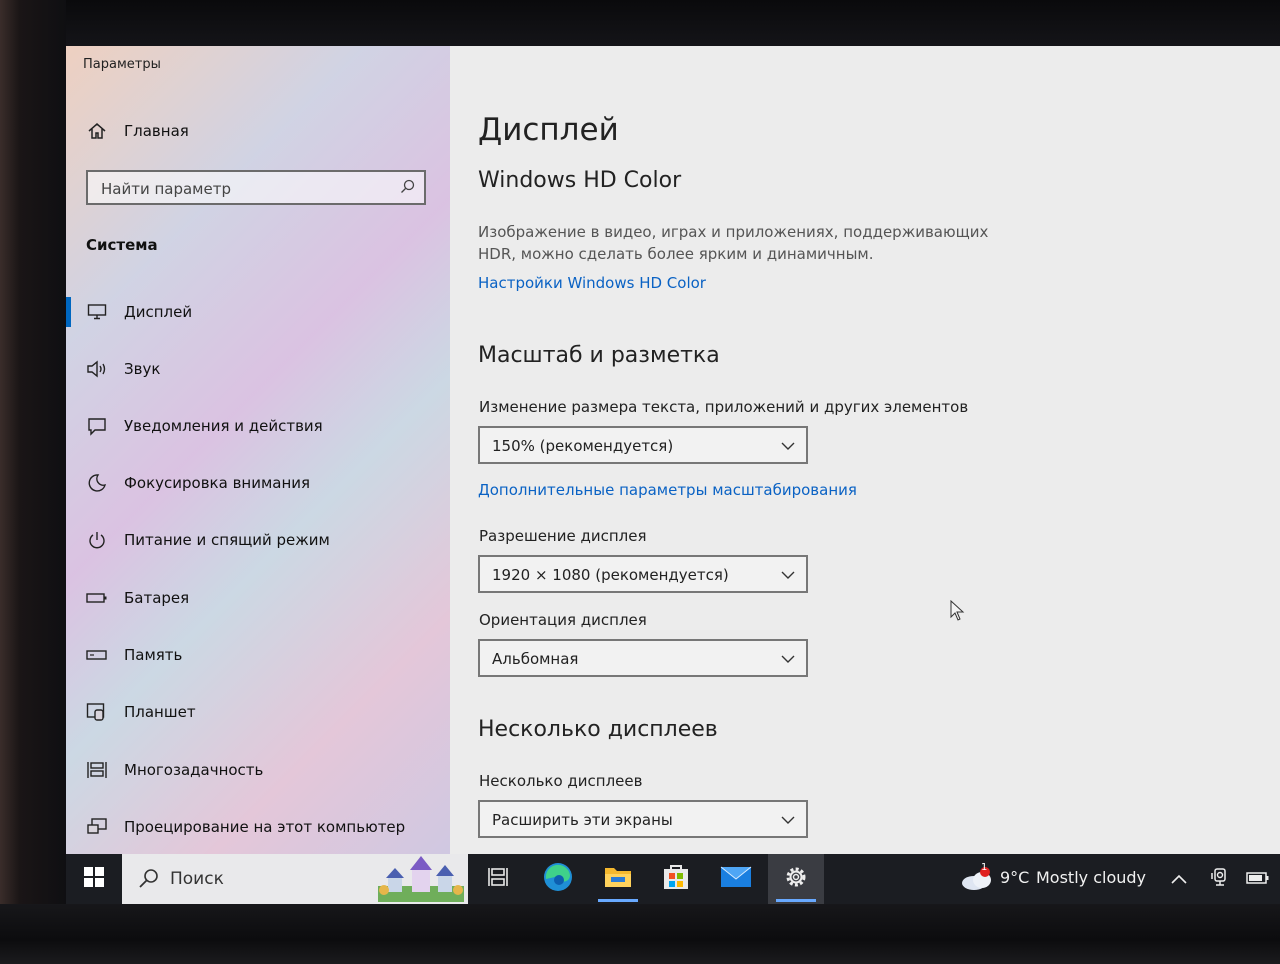  I want to click on sidebar-item-multitasking: Многозадачность, so click(174, 770).